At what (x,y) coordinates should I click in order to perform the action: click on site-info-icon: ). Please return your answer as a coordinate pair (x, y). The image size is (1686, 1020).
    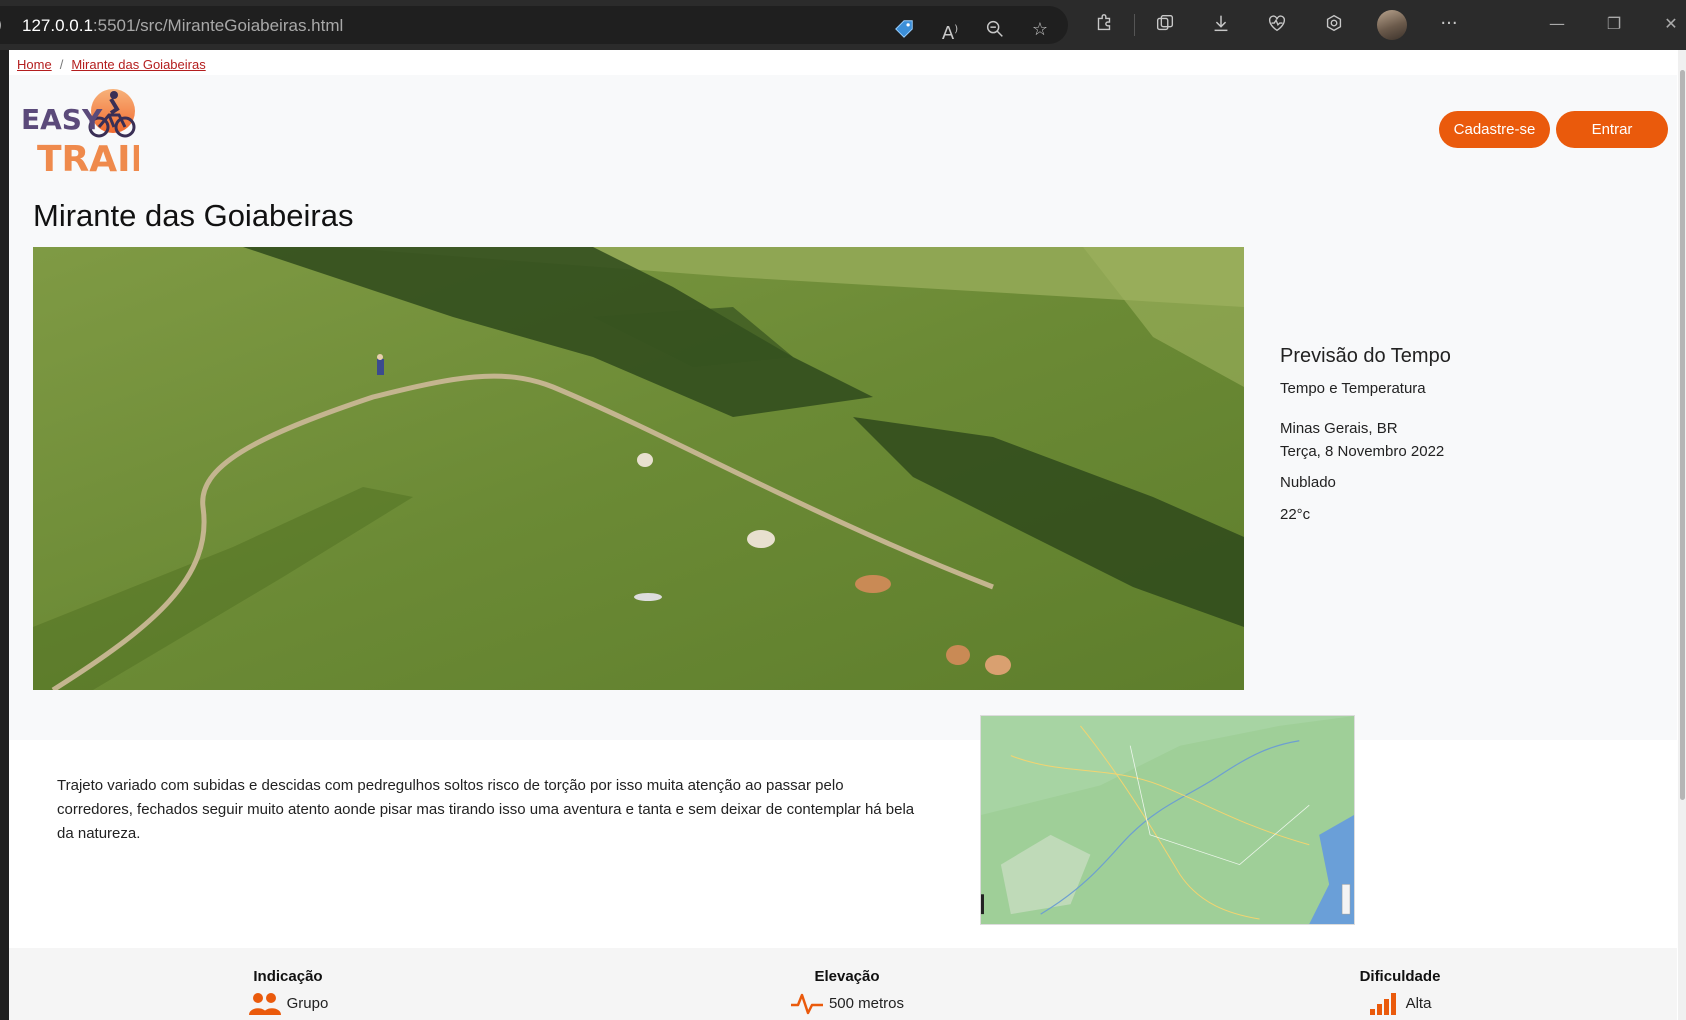
    Looking at the image, I should click on (1, 24).